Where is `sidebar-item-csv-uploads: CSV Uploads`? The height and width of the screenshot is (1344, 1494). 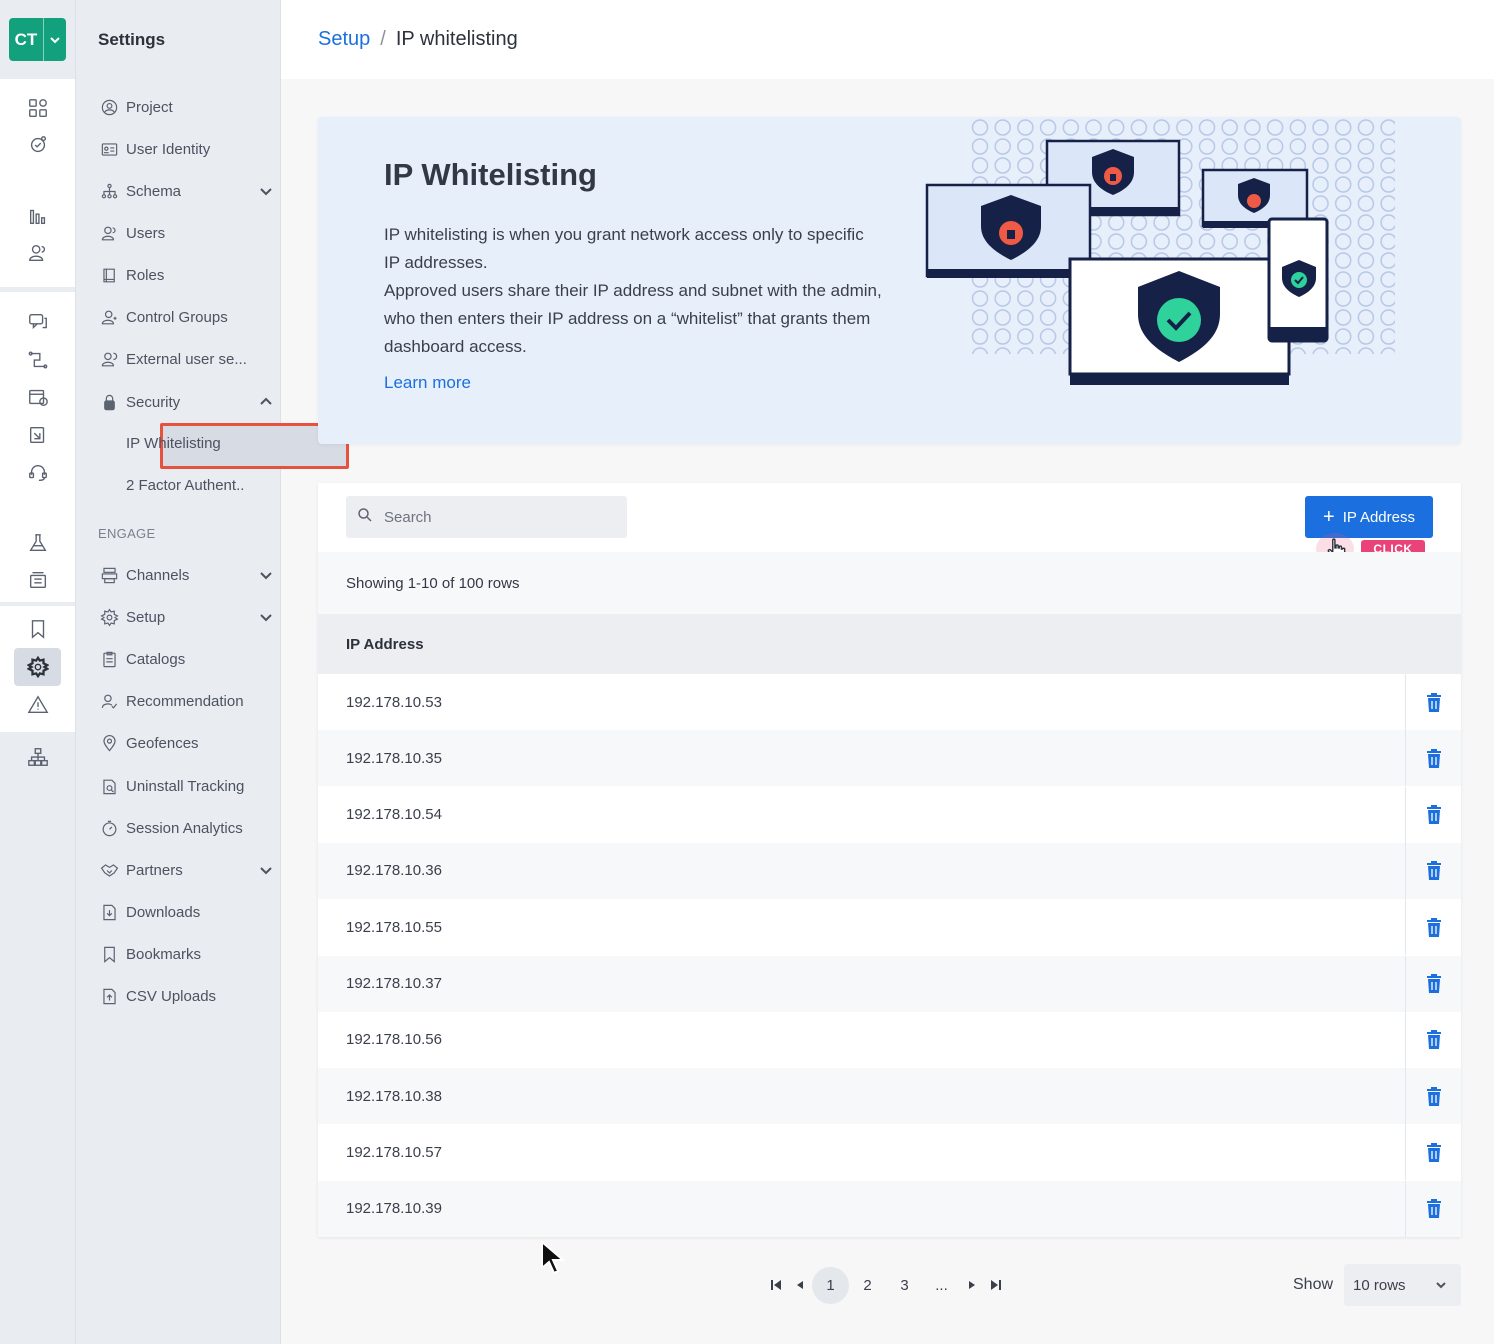
sidebar-item-csv-uploads: CSV Uploads is located at coordinates (186, 996).